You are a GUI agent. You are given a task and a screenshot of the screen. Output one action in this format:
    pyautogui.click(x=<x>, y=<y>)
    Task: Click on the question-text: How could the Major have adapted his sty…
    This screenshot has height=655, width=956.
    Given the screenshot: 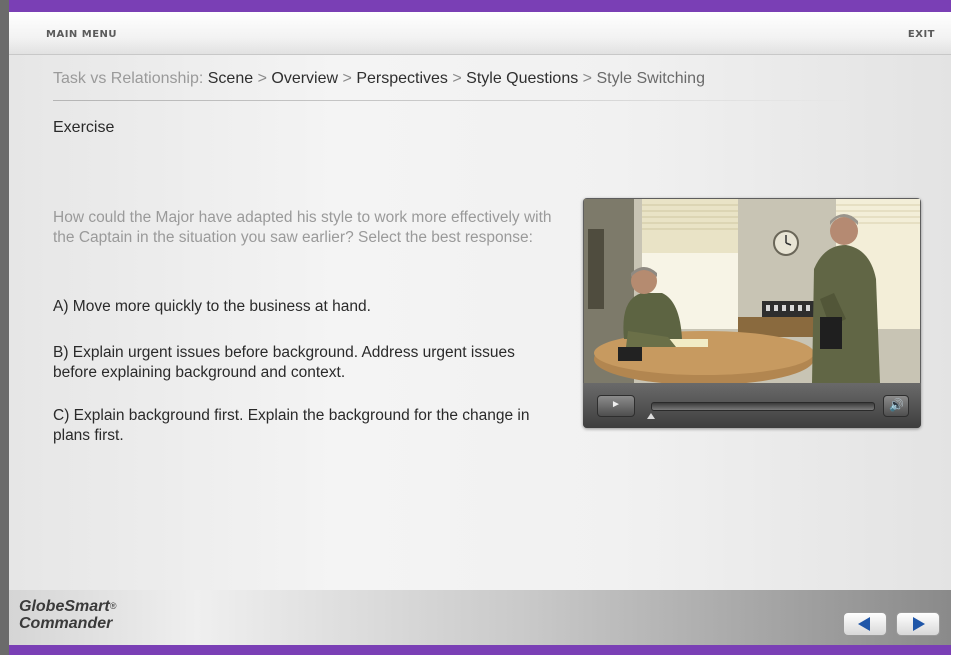 What is the action you would take?
    pyautogui.click(x=302, y=227)
    